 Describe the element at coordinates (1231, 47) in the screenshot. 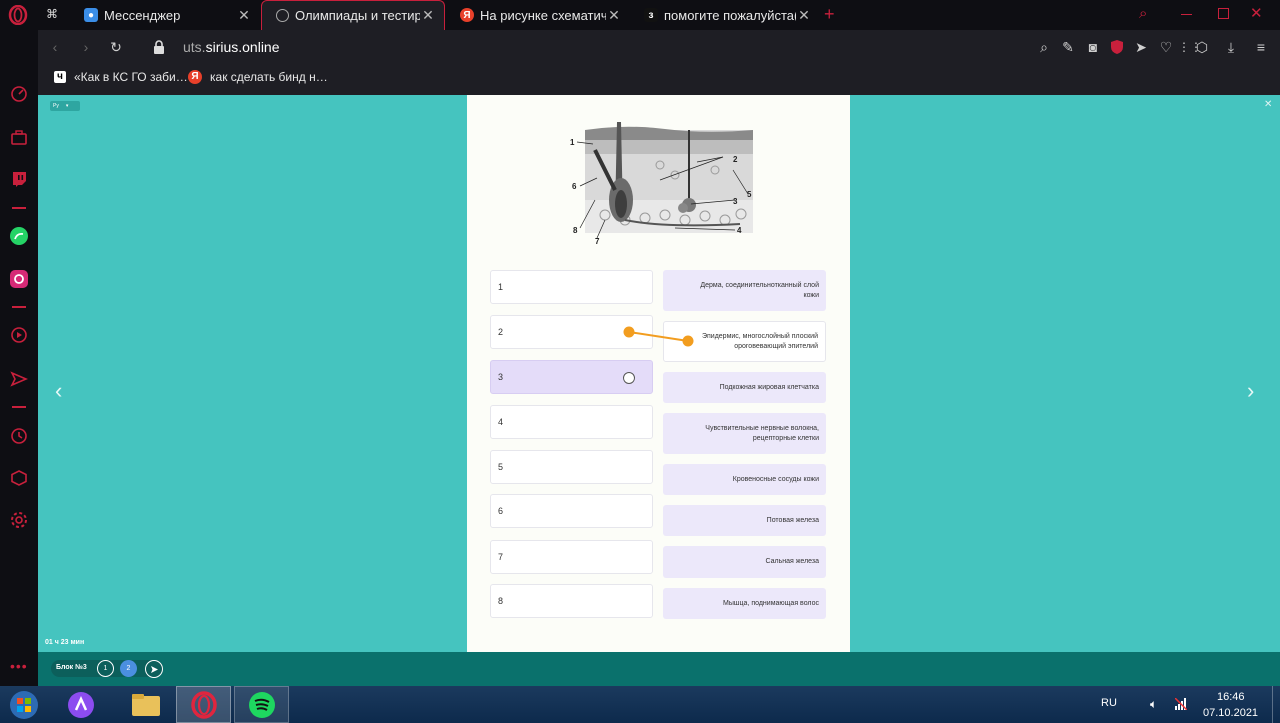

I see `download-icon: ⤓` at that location.